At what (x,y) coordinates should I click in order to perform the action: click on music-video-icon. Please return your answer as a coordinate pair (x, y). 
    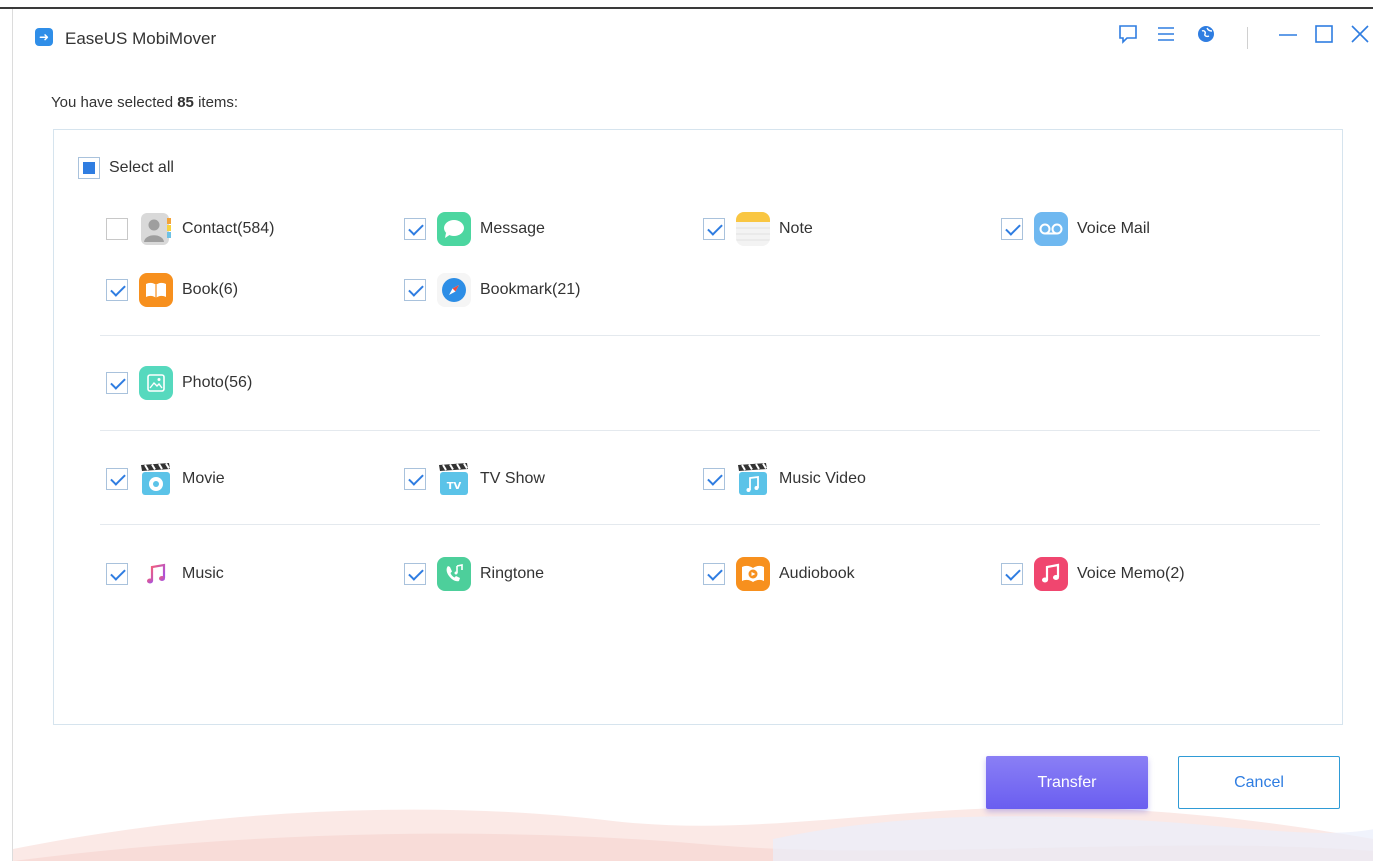
    Looking at the image, I should click on (753, 479).